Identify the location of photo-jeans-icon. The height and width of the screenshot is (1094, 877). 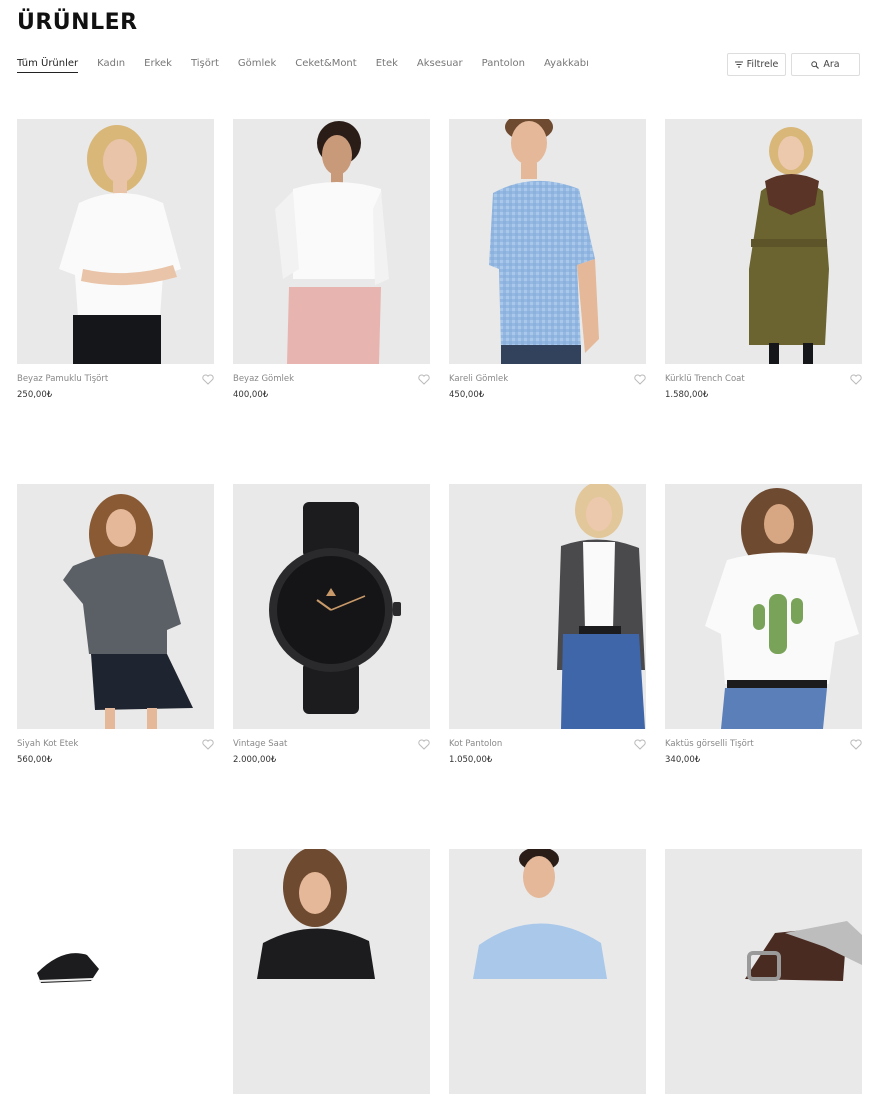
(547, 606).